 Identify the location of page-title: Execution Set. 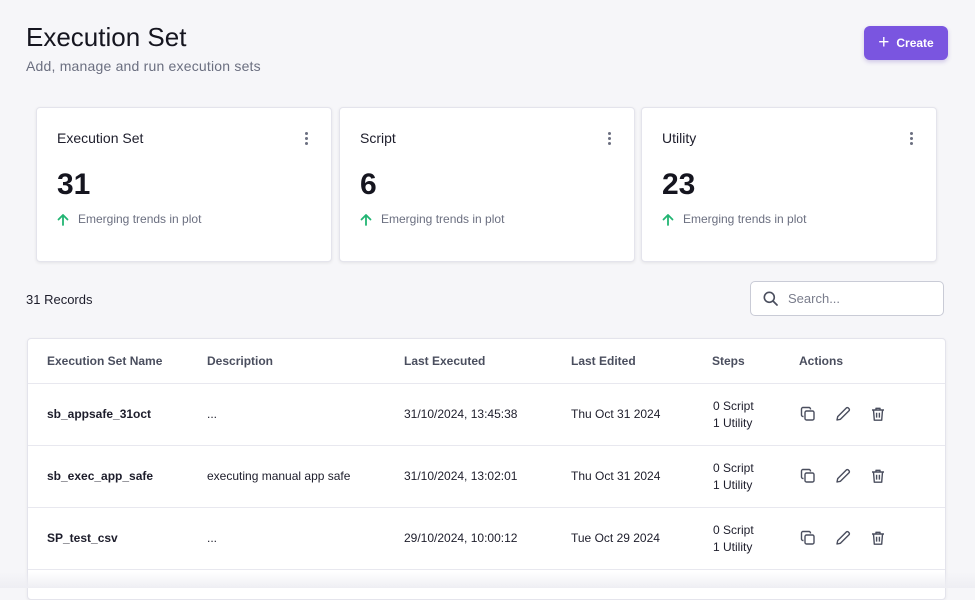
(106, 37).